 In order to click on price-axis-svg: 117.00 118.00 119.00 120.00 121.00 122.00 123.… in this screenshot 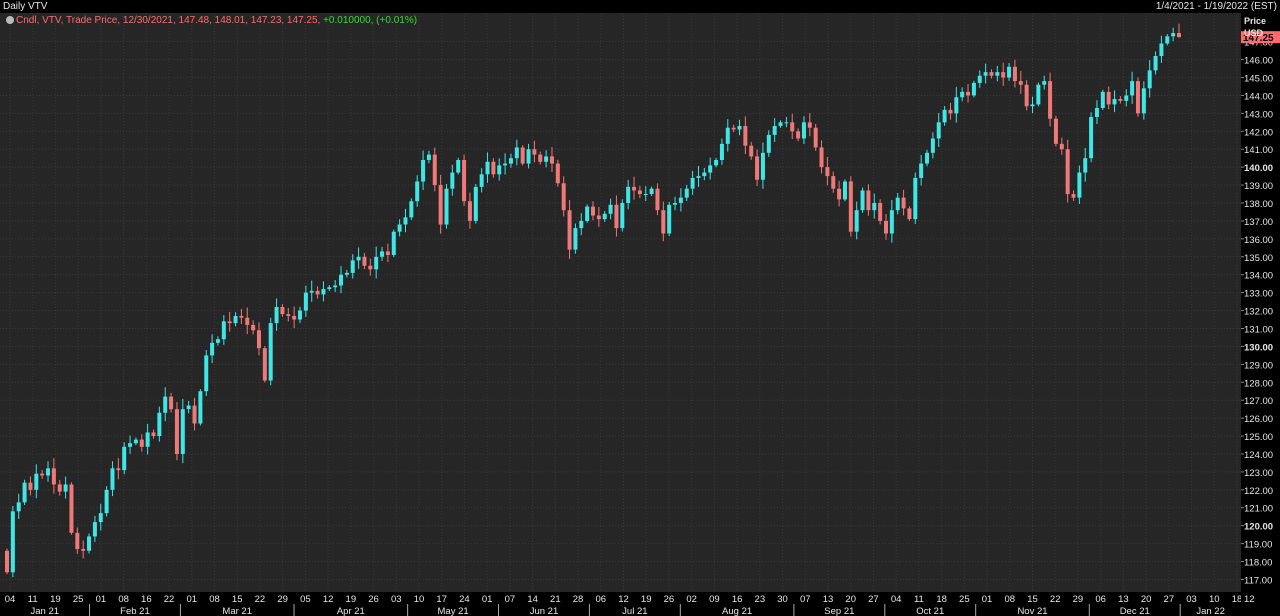, I will do `click(1260, 318)`.